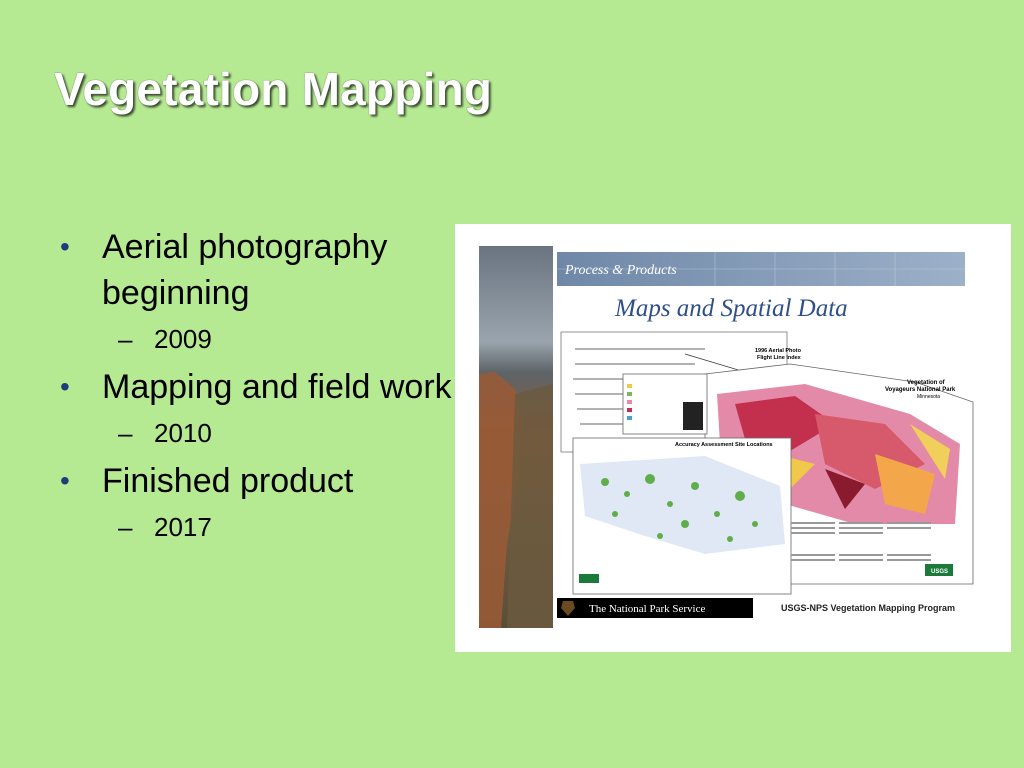  I want to click on bullet-text: Mapping and field work, so click(277, 387).